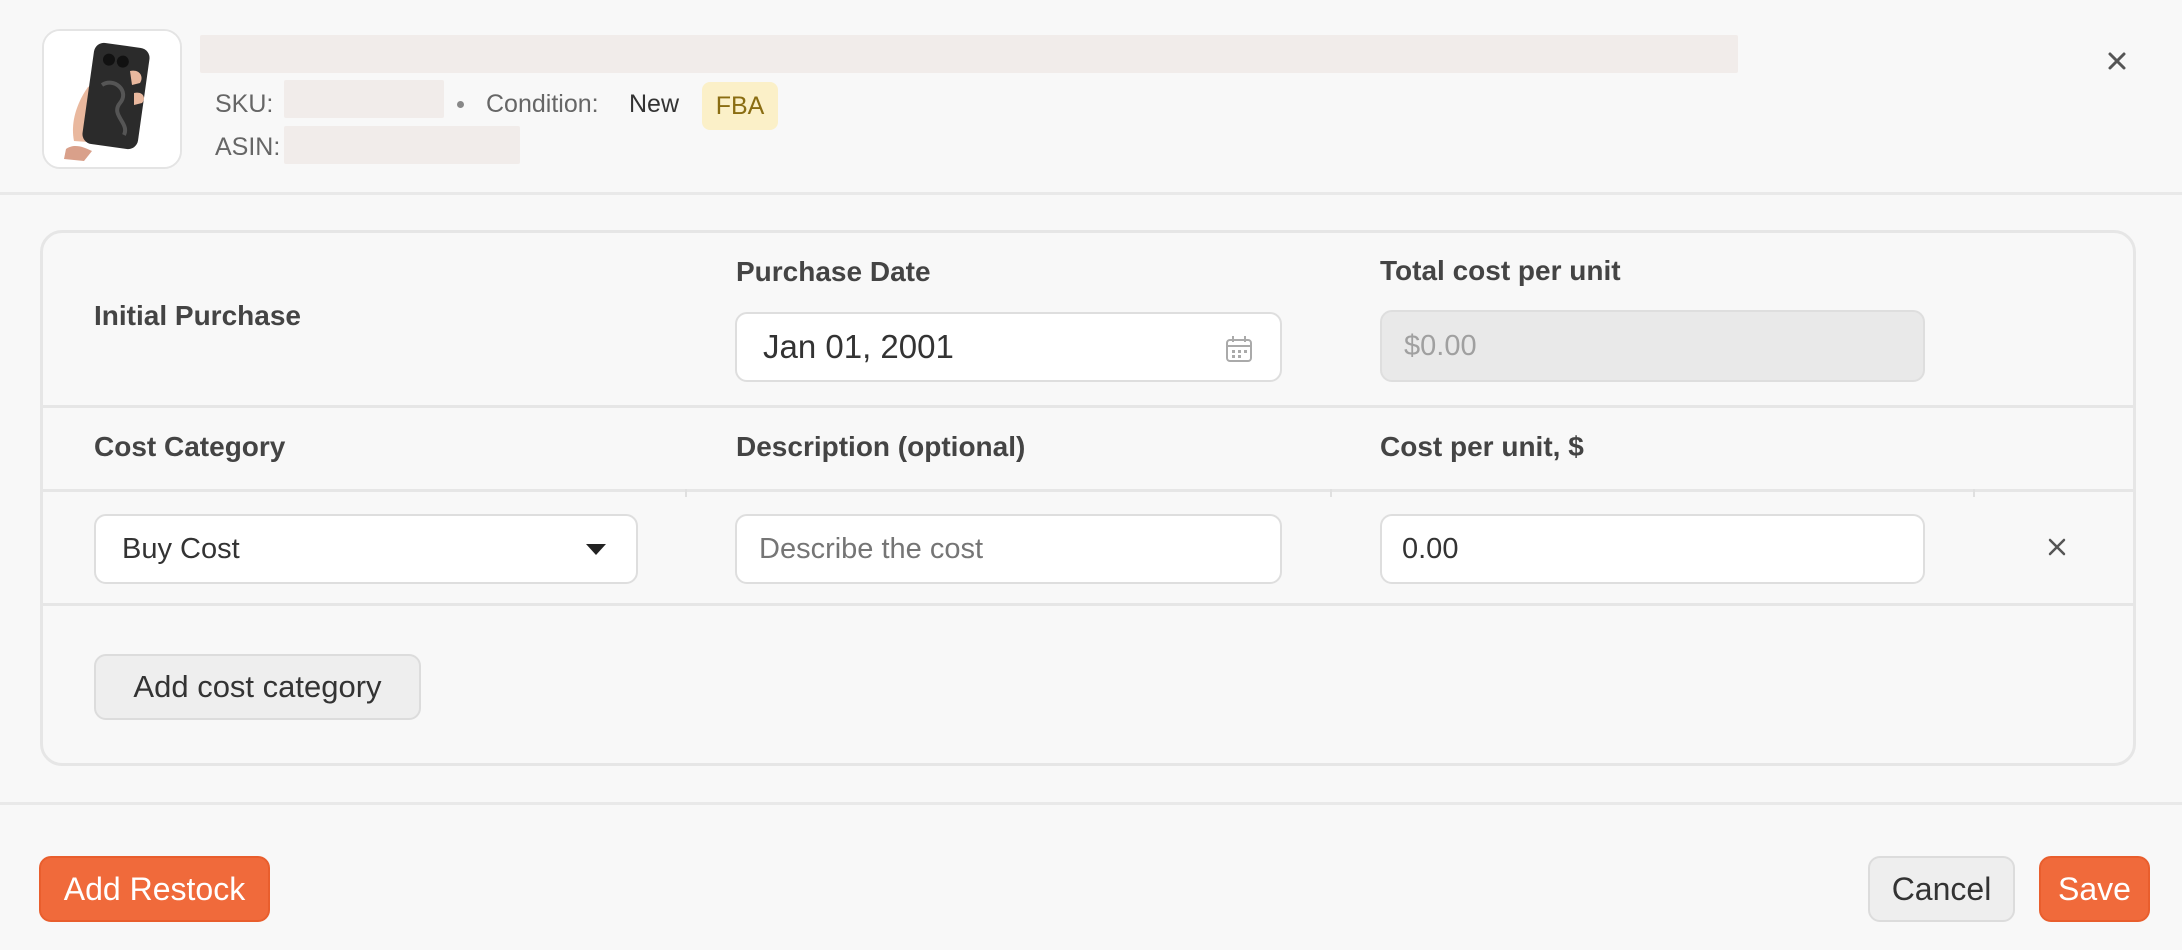 This screenshot has height=950, width=2182. Describe the element at coordinates (248, 147) in the screenshot. I see `asin-label: ASIN:` at that location.